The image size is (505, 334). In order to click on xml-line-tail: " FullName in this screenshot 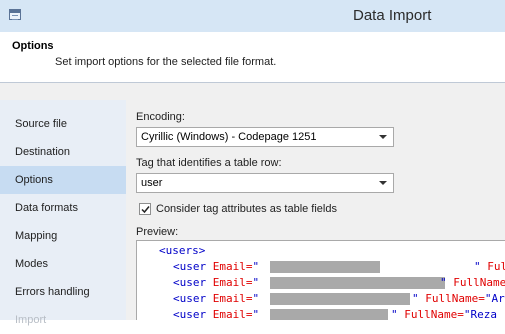, I will do `click(472, 282)`.